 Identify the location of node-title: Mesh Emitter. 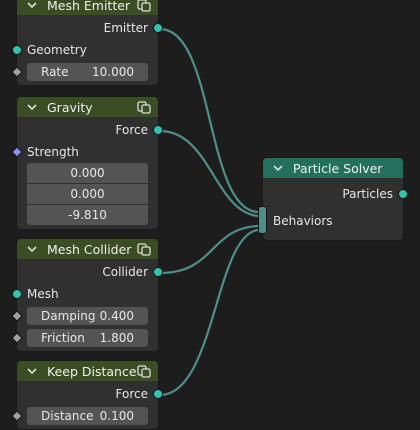
(89, 6).